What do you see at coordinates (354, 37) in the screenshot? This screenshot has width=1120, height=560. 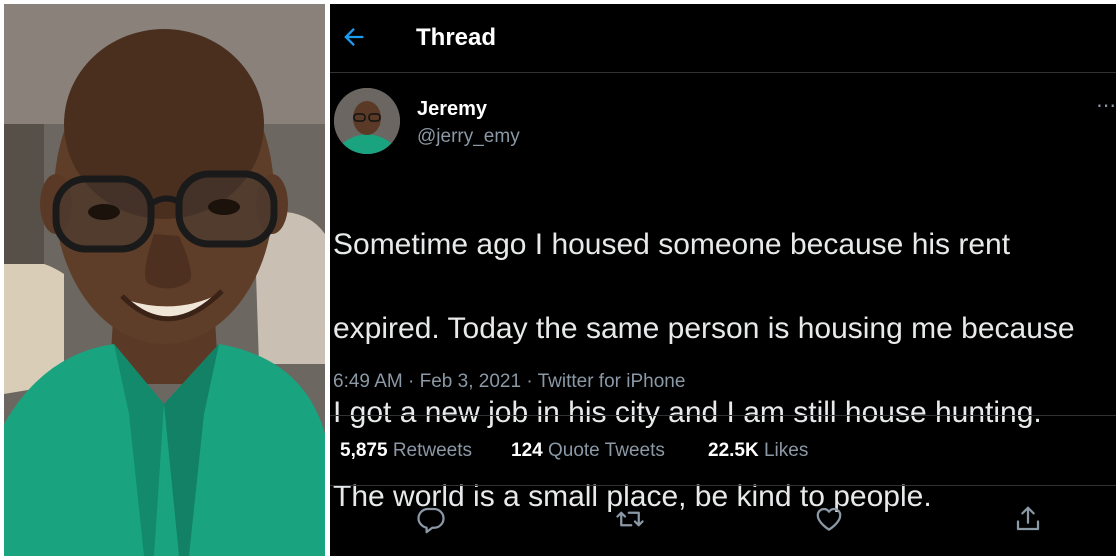 I see `arrow-left-icon` at bounding box center [354, 37].